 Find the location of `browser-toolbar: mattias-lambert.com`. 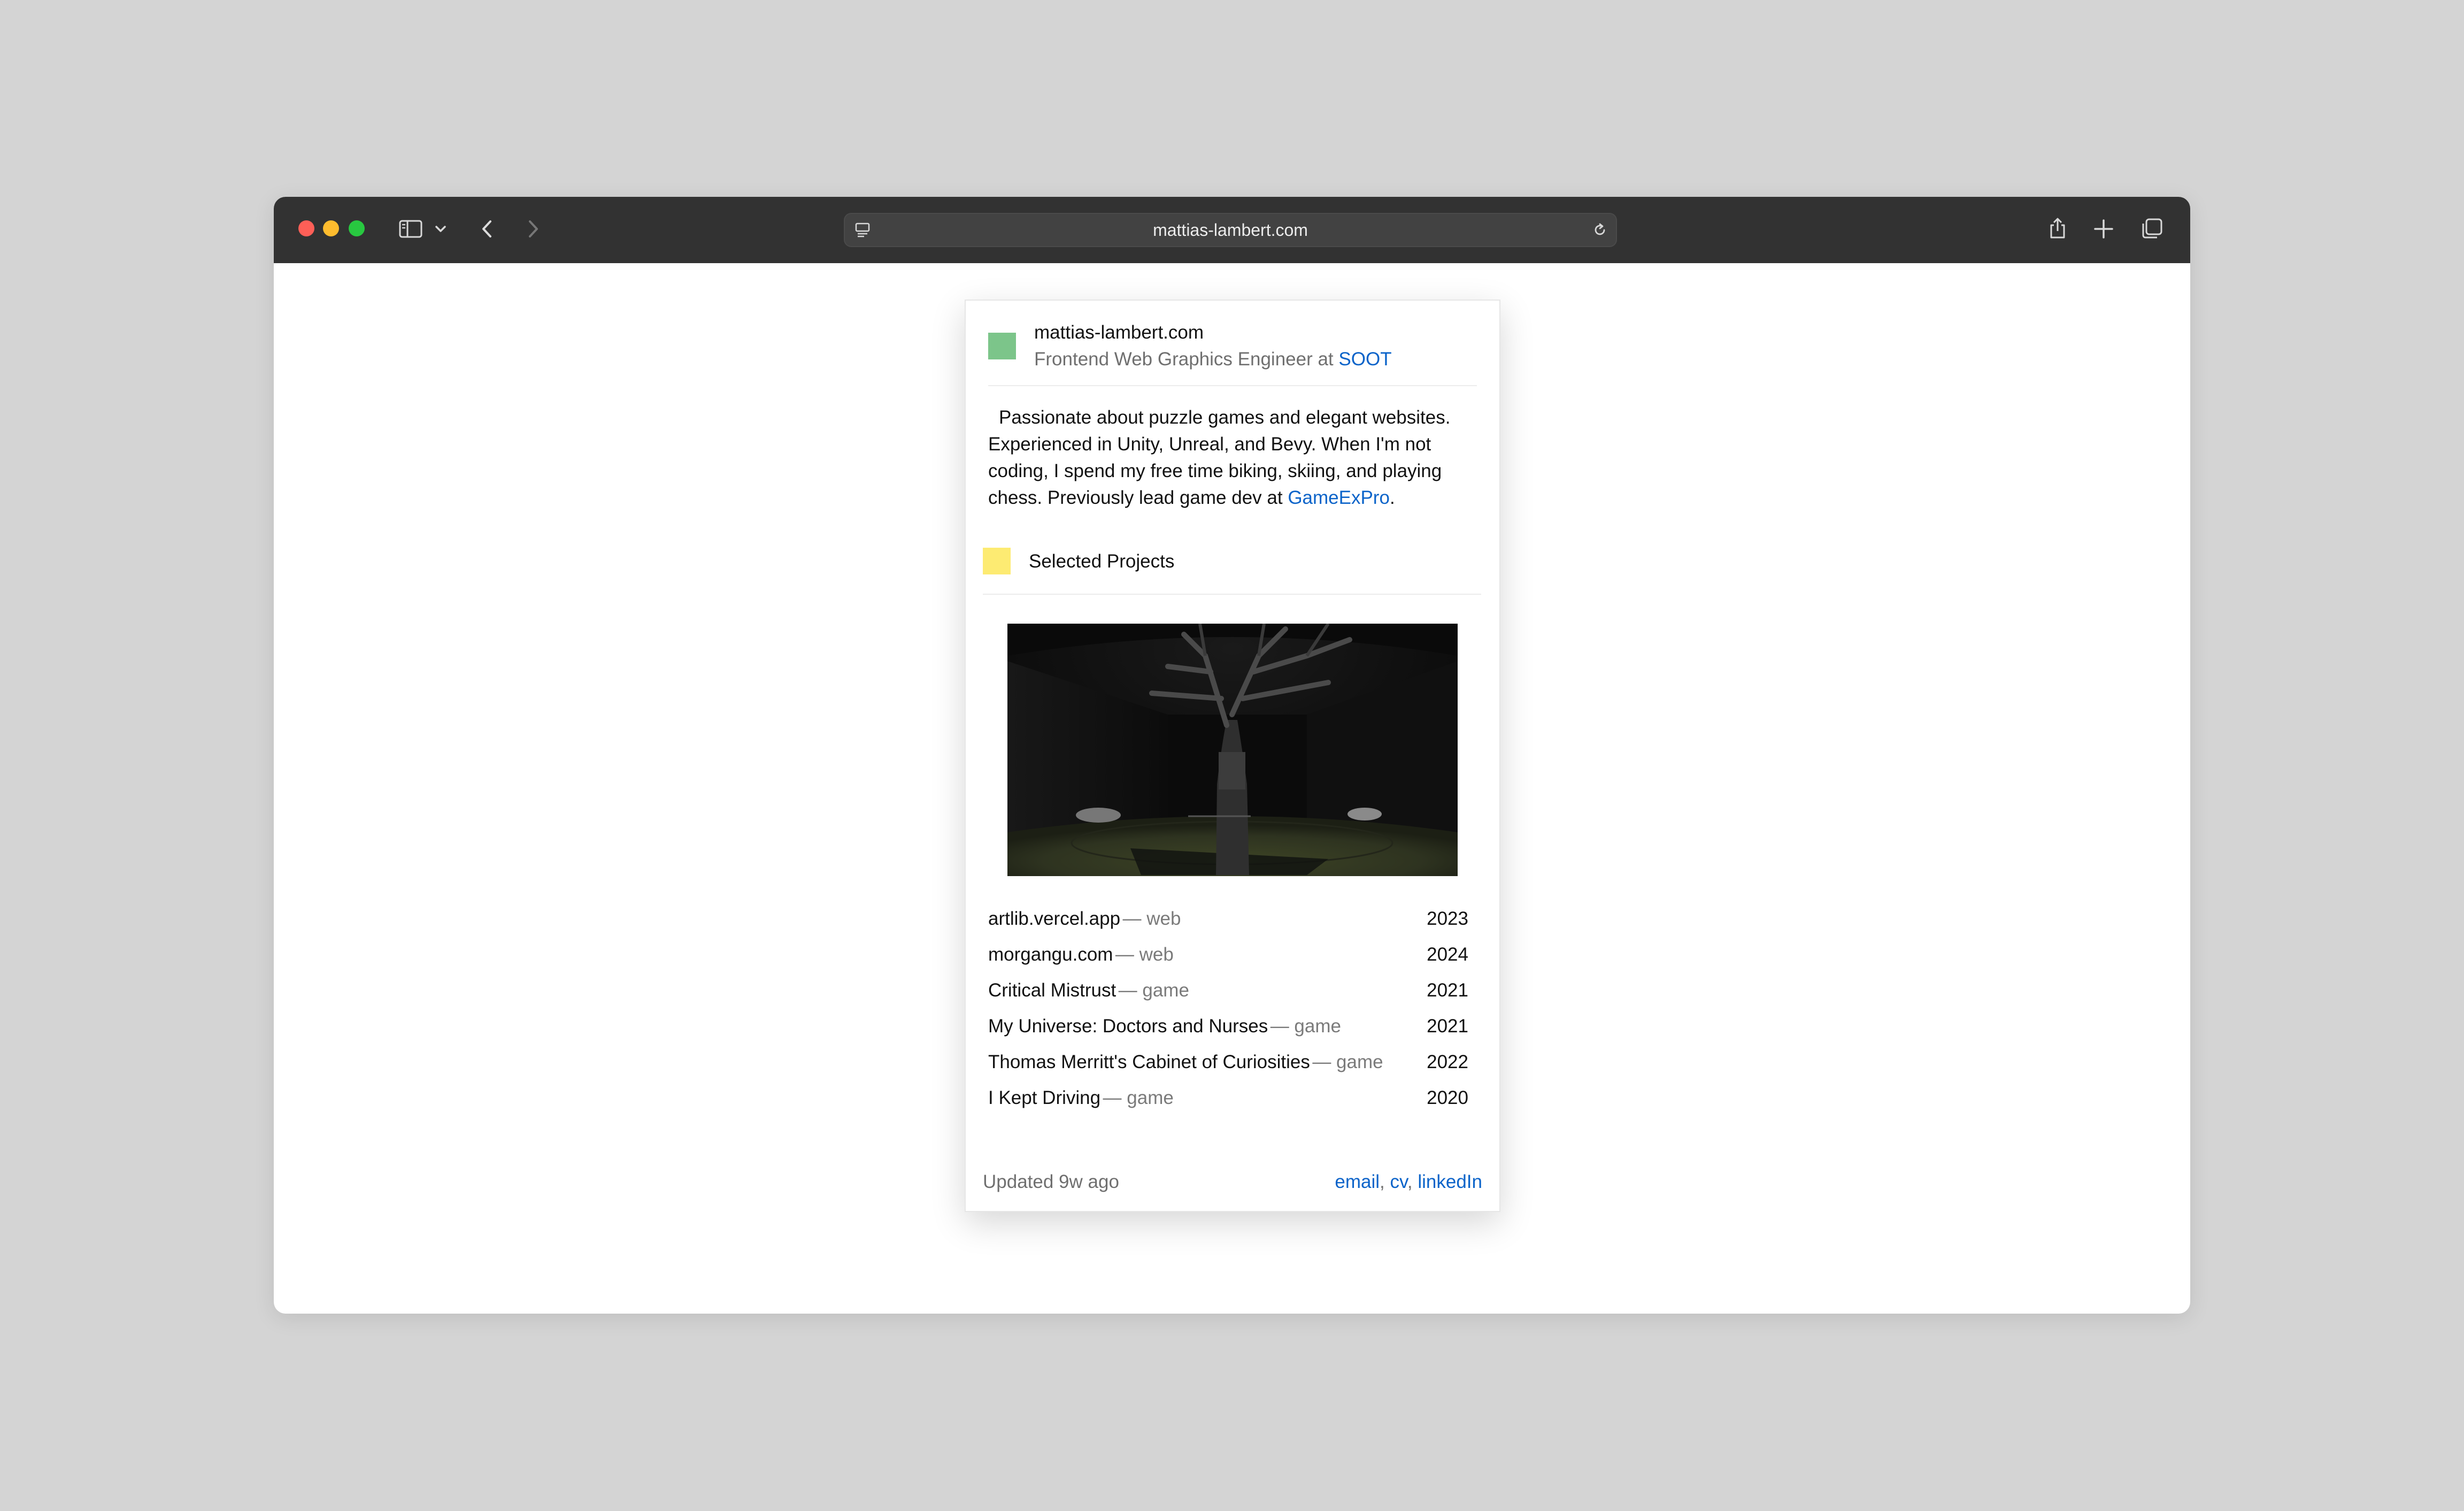

browser-toolbar: mattias-lambert.com is located at coordinates (1232, 230).